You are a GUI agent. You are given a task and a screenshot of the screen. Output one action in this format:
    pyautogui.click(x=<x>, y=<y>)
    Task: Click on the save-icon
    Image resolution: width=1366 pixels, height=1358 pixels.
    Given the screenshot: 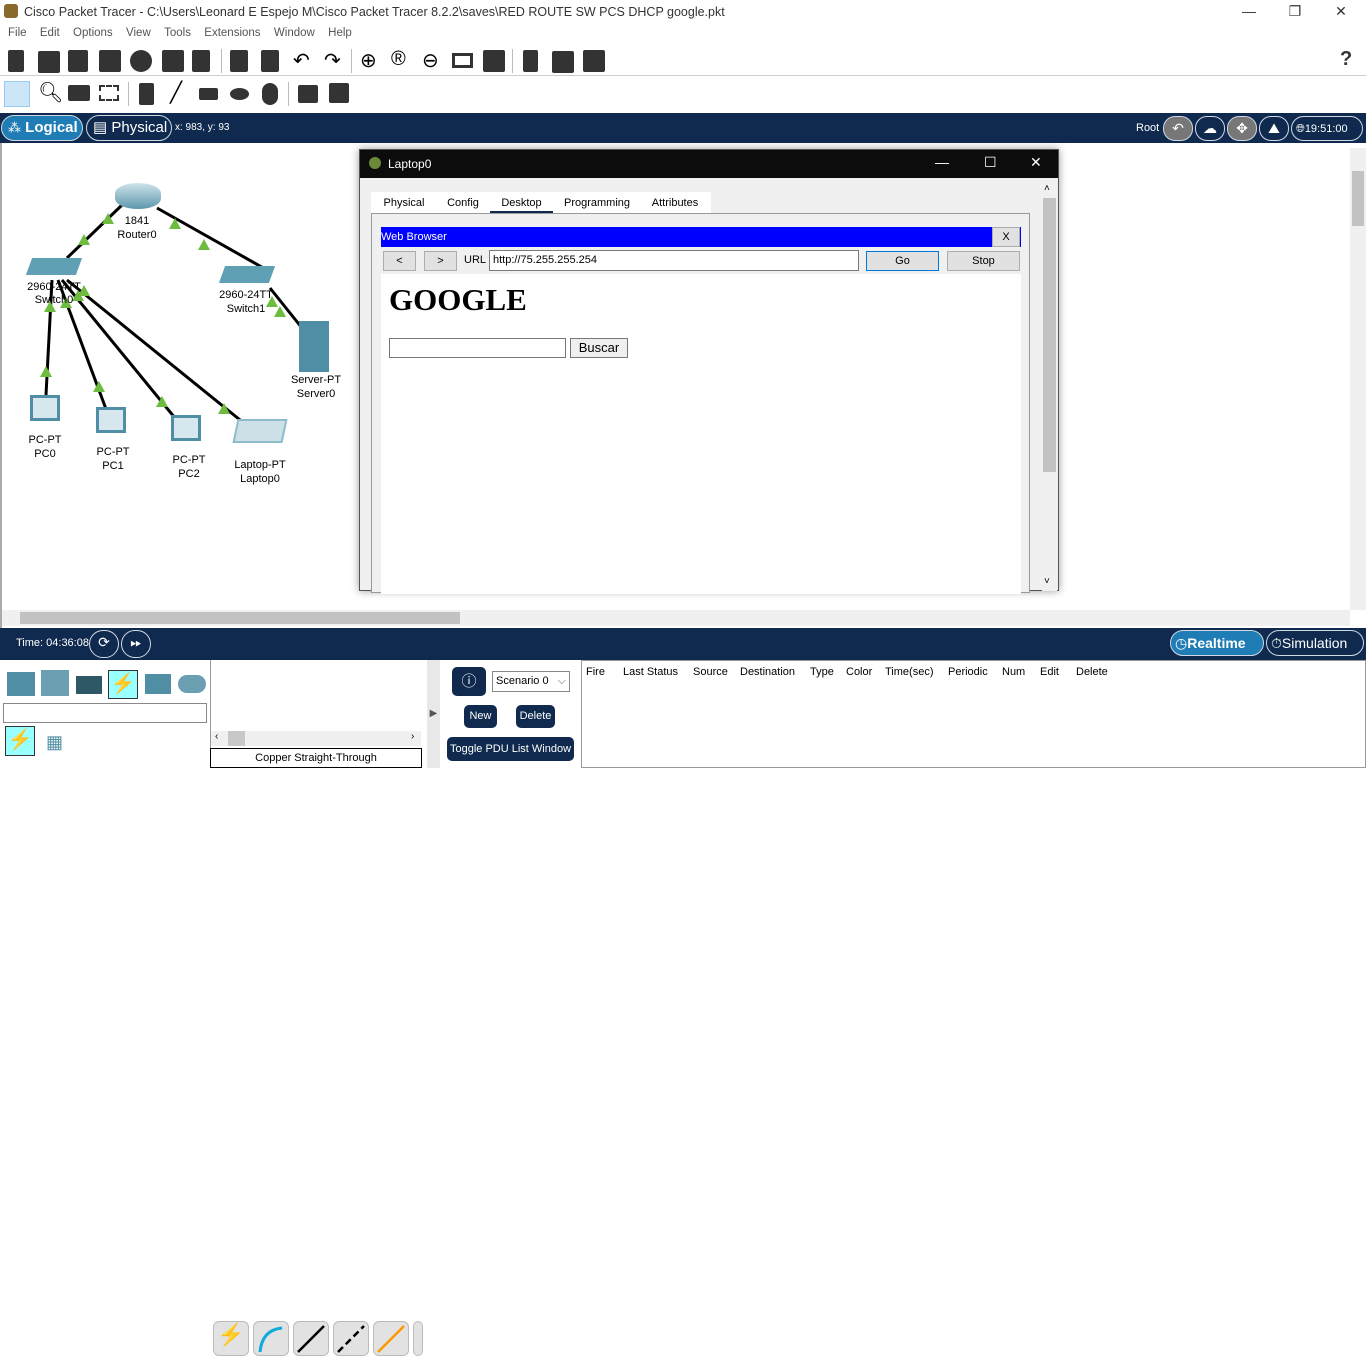 What is the action you would take?
    pyautogui.click(x=78, y=61)
    